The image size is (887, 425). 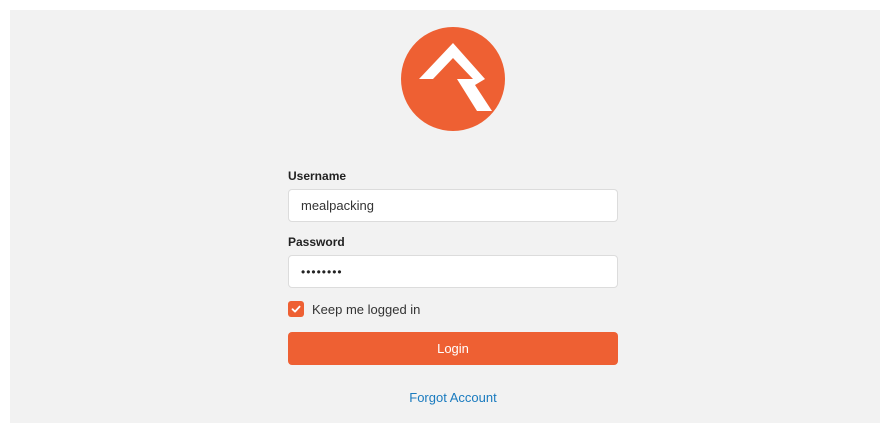 I want to click on keep-logged-in-checkbox, so click(x=296, y=309).